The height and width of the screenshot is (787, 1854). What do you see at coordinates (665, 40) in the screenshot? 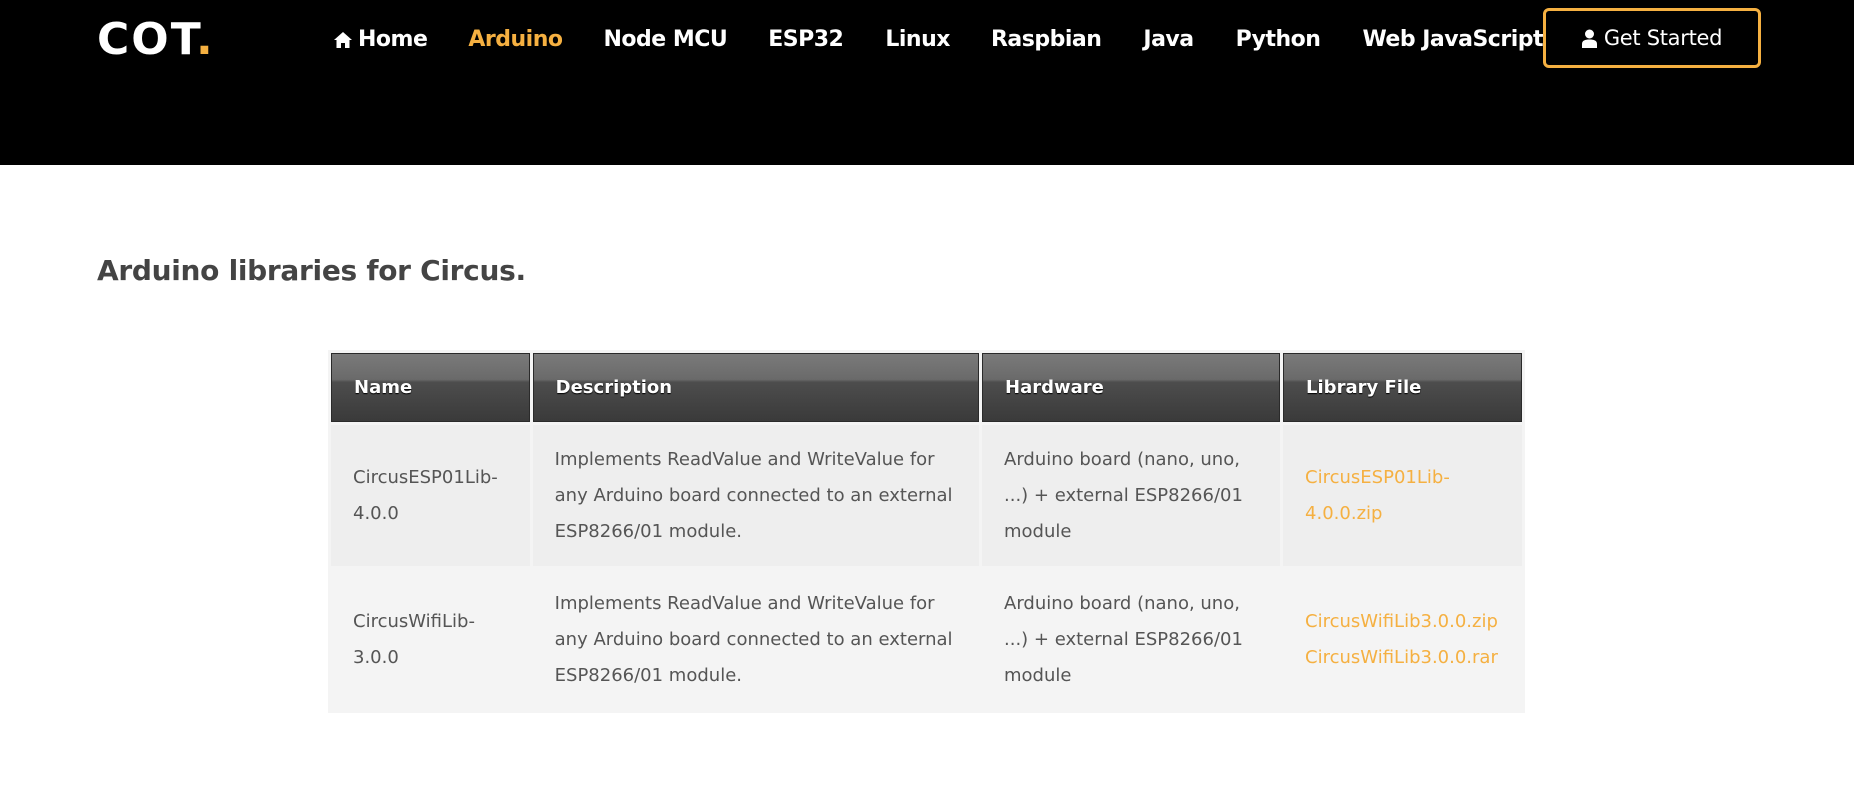
I see `nav-item-node-mcu: Node MCU` at bounding box center [665, 40].